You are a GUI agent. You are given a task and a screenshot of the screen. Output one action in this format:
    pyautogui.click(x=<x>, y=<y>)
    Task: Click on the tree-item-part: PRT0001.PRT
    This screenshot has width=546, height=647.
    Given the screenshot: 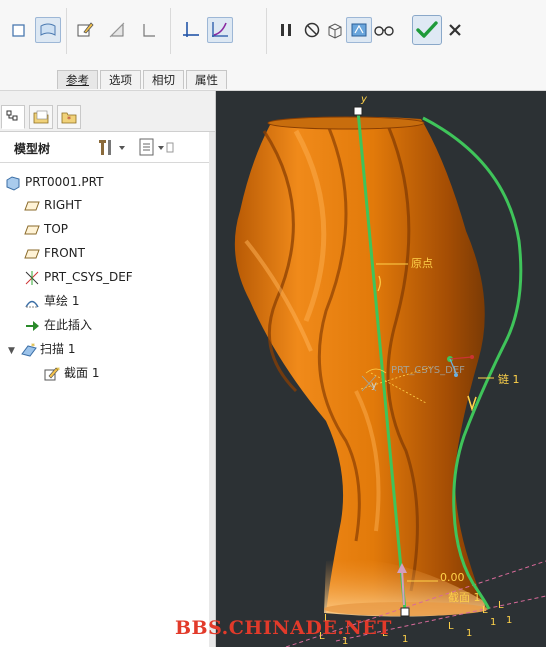 What is the action you would take?
    pyautogui.click(x=54, y=182)
    